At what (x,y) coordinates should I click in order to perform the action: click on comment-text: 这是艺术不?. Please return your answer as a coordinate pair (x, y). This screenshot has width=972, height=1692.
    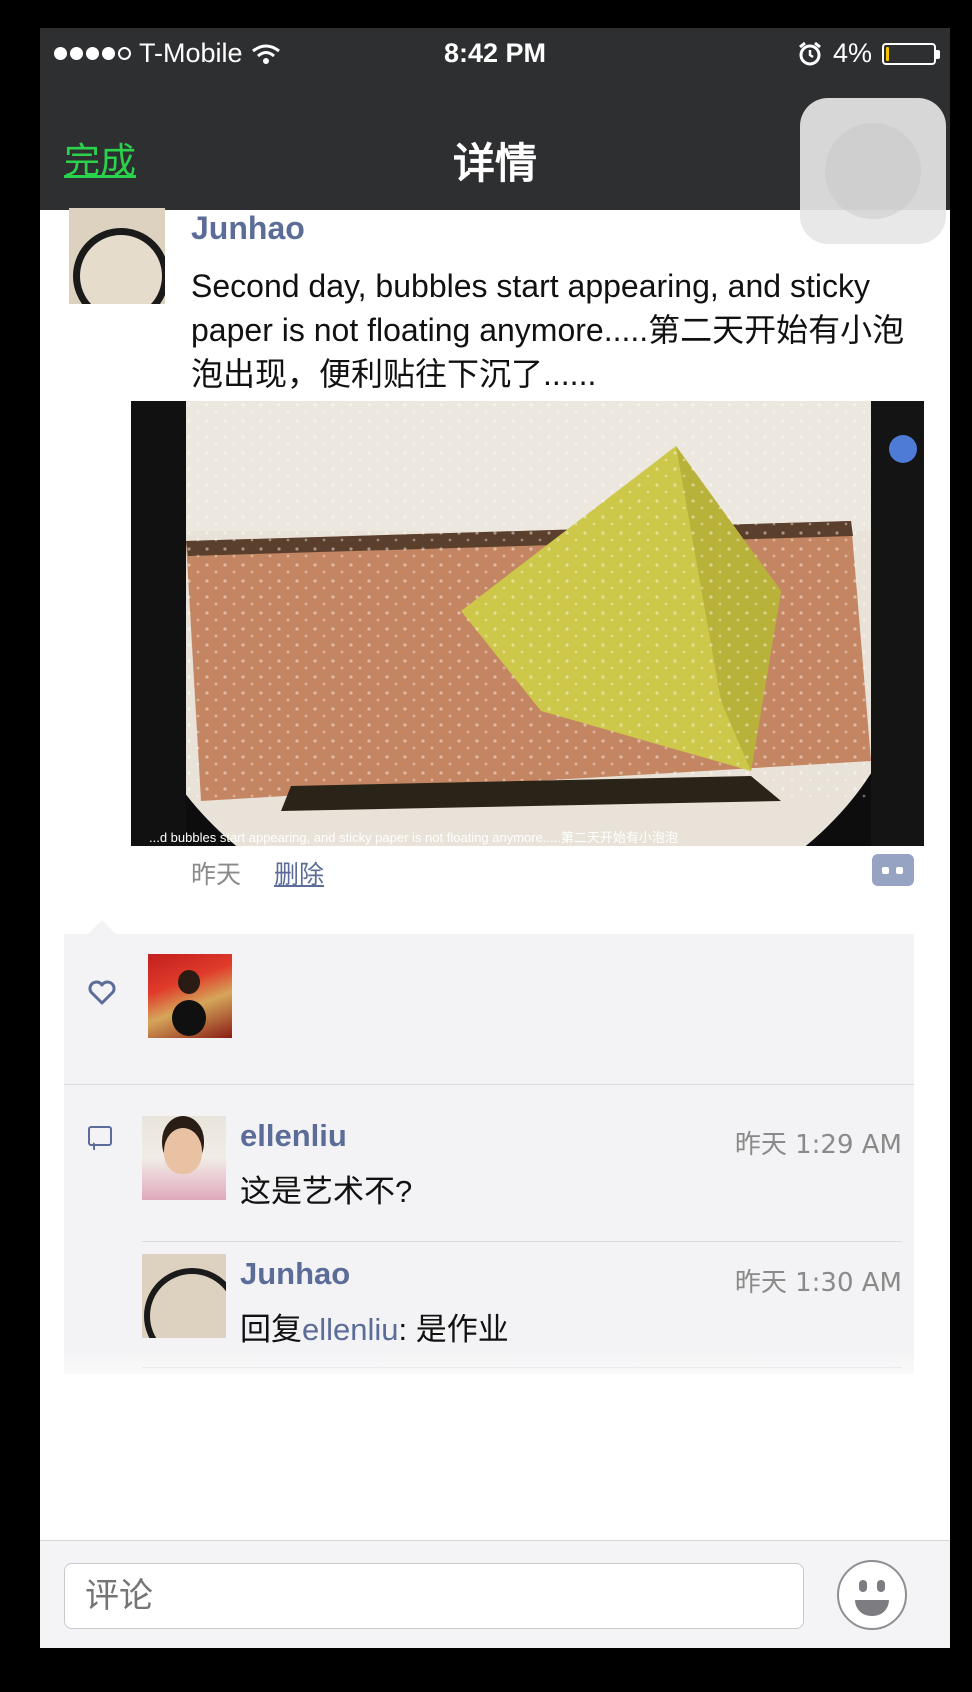
    Looking at the image, I should click on (326, 1191).